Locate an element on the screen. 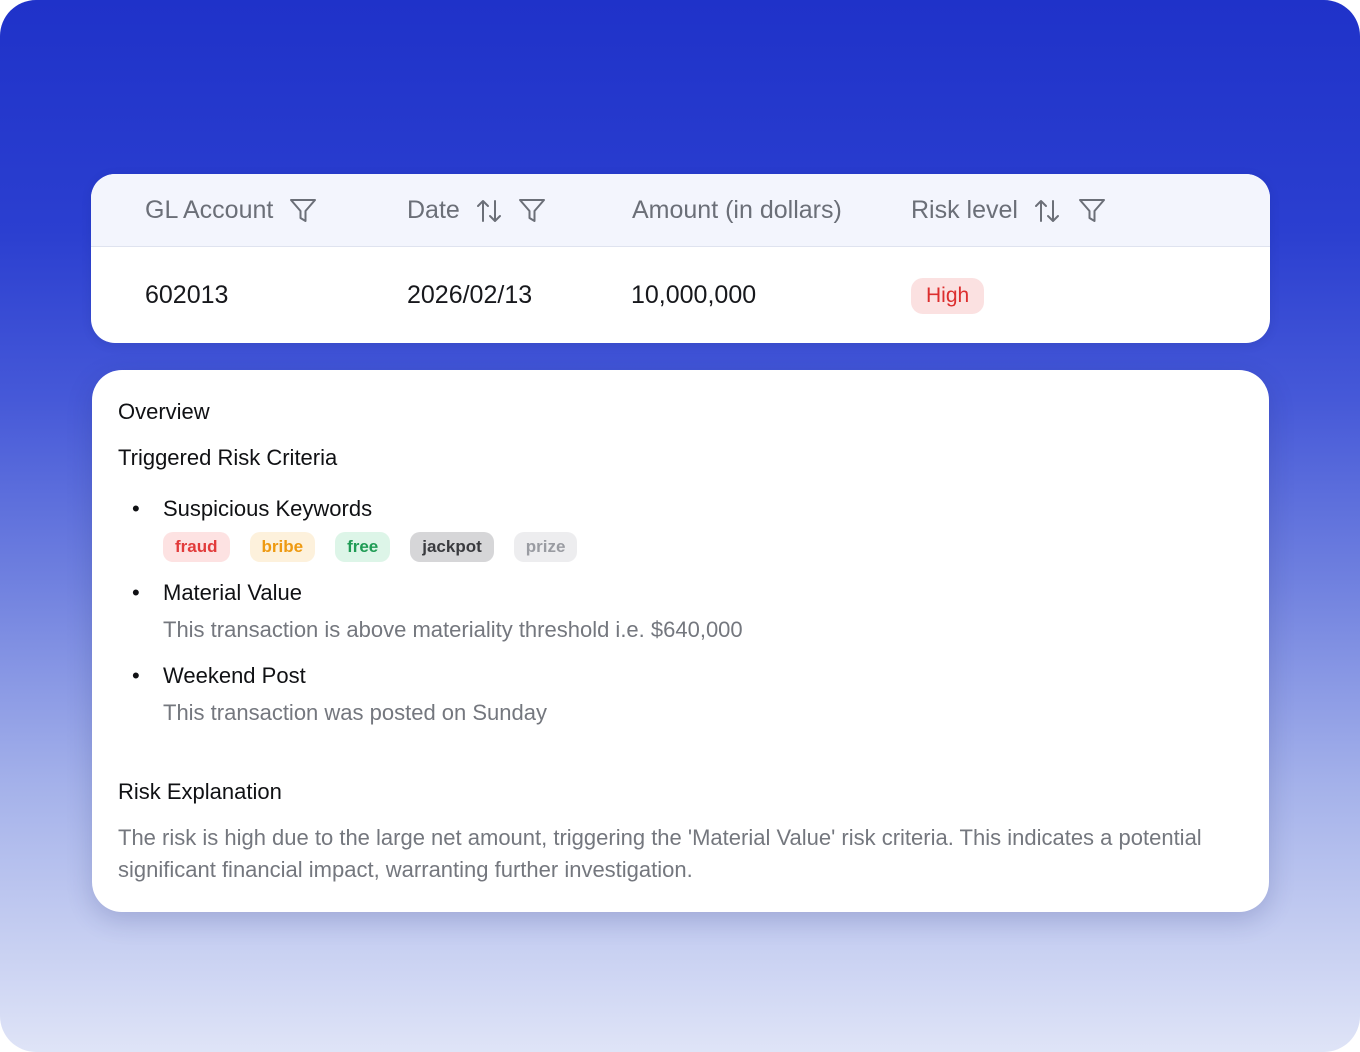  triggered-criteria-heading: Triggered Risk Criteria is located at coordinates (228, 457).